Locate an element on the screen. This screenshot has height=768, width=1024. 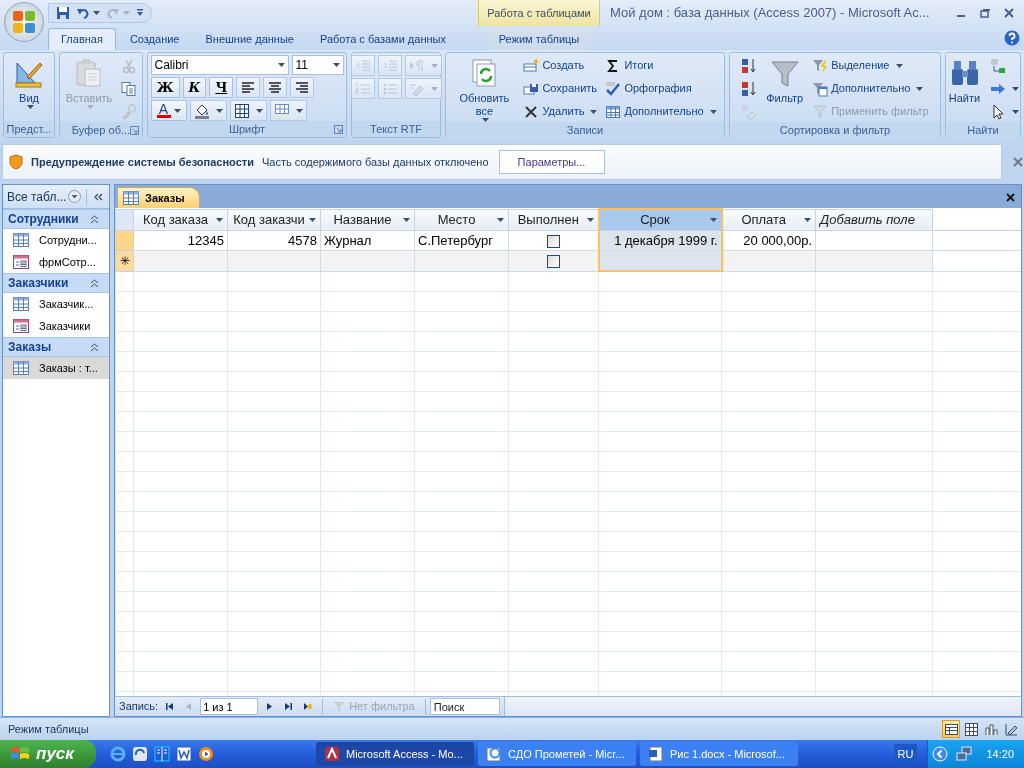
align-left-button is located at coordinates (248, 87).